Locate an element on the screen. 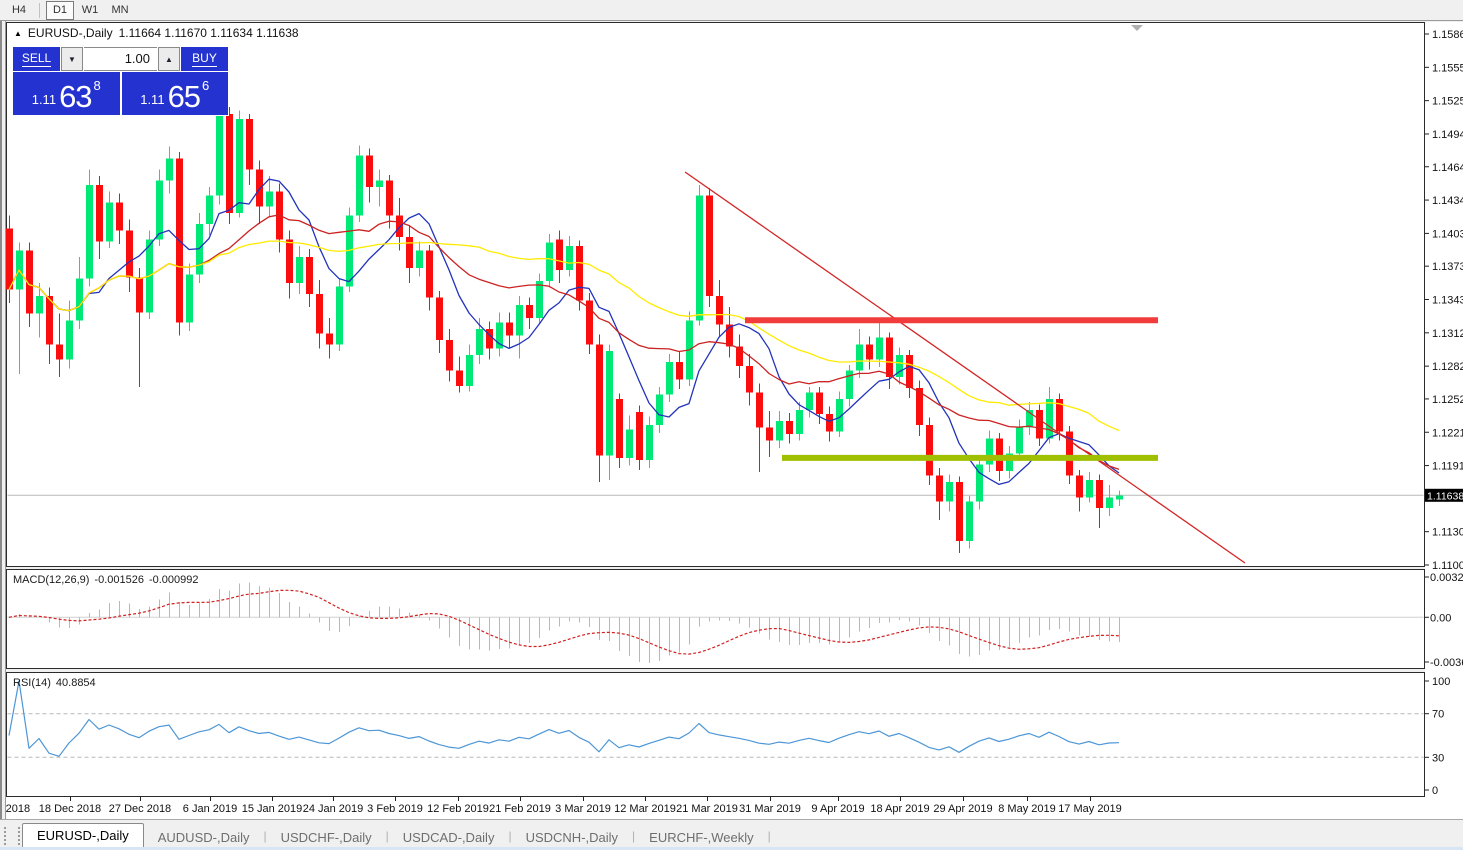 Image resolution: width=1463 pixels, height=850 pixels. svg-text: 1.13735 is located at coordinates (1447, 267).